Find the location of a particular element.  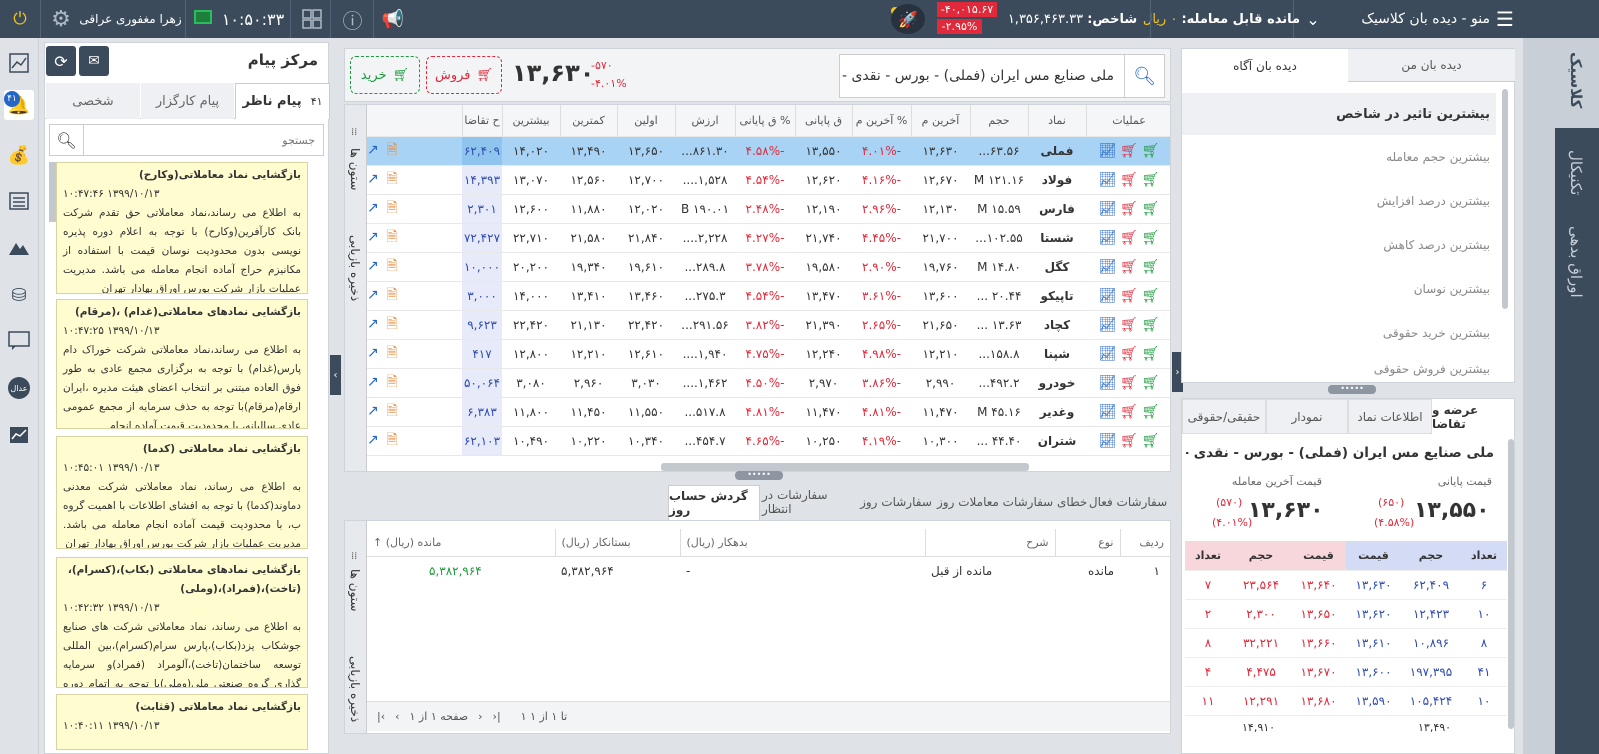

filter-top-increase: بیشترین درصد افزایش is located at coordinates (1339, 201).